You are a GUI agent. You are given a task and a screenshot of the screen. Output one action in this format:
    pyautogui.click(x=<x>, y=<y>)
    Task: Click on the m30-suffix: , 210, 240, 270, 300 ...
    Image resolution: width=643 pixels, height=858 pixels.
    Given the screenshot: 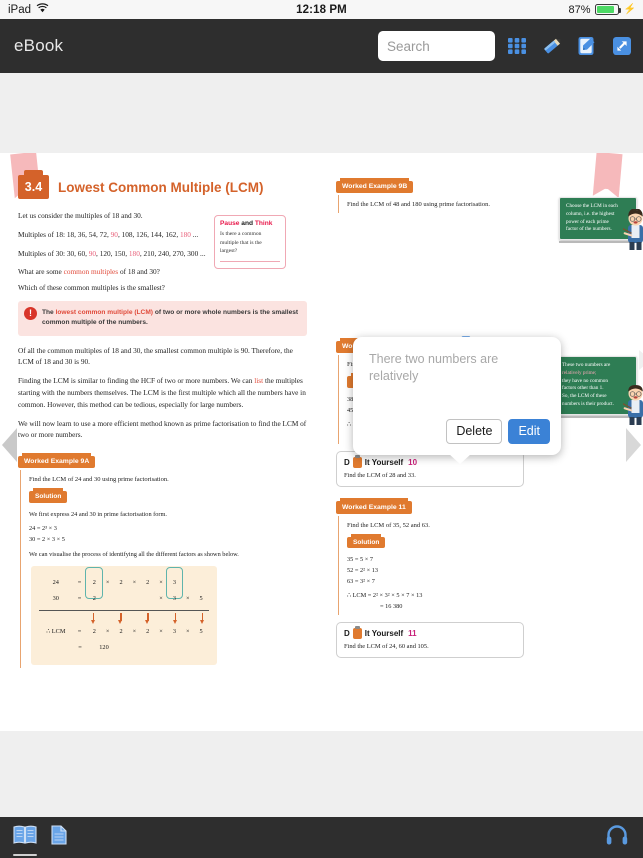 What is the action you would take?
    pyautogui.click(x=172, y=253)
    